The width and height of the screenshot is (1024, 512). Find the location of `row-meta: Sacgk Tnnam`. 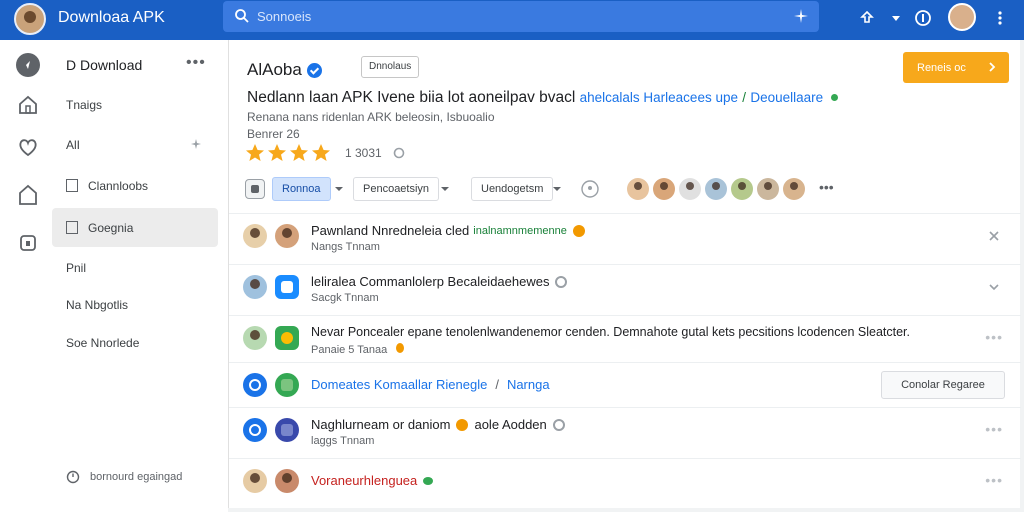

row-meta: Sacgk Tnnam is located at coordinates (345, 298).